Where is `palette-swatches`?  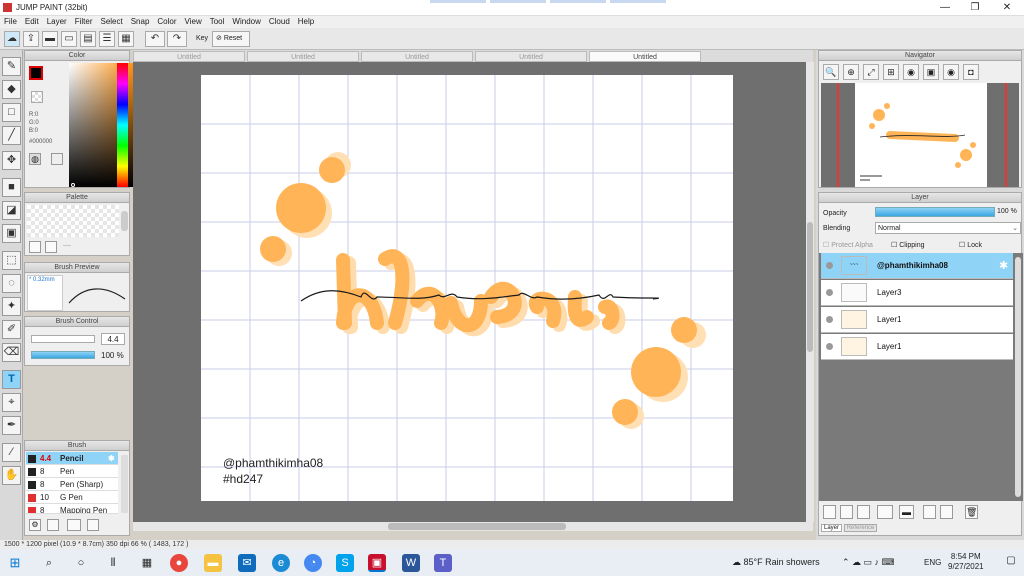 palette-swatches is located at coordinates (73, 221).